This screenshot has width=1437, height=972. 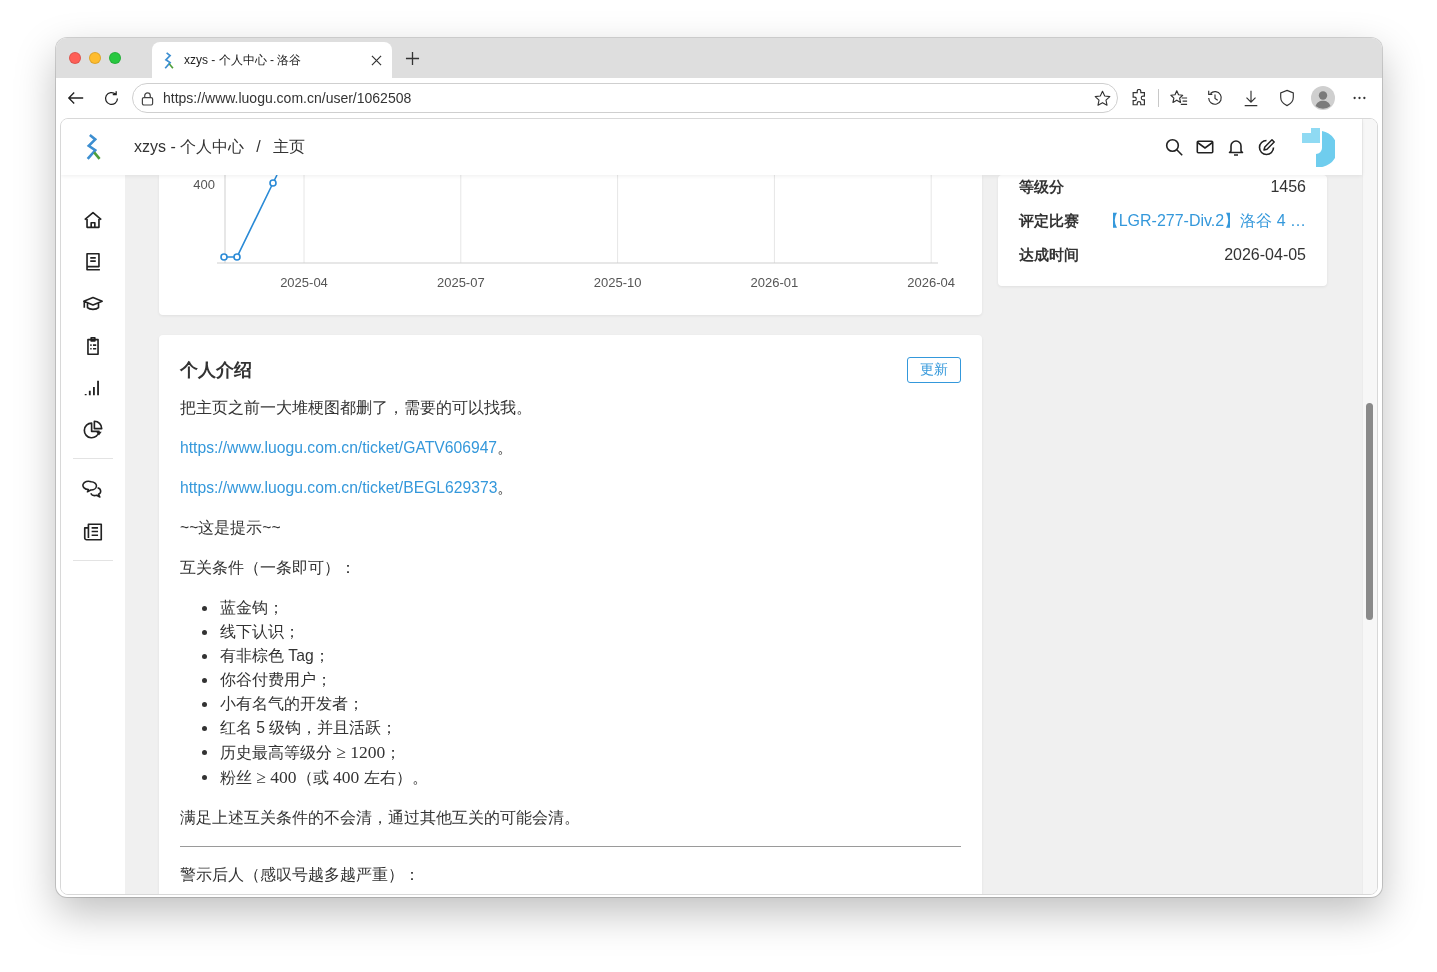 I want to click on list-item: 有非棕色 Tag；, so click(x=275, y=656).